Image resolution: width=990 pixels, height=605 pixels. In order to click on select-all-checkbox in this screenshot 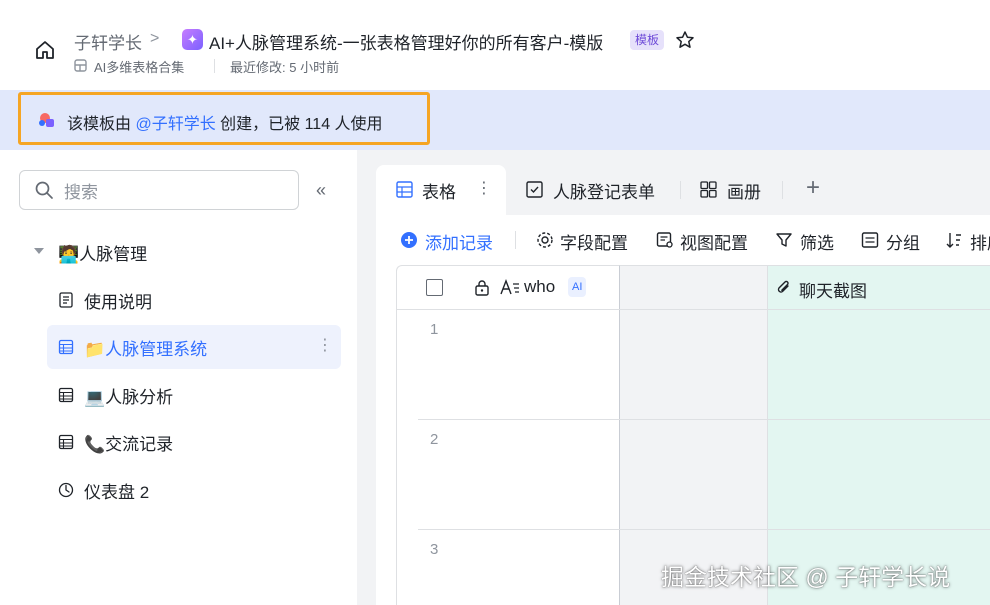, I will do `click(434, 287)`.